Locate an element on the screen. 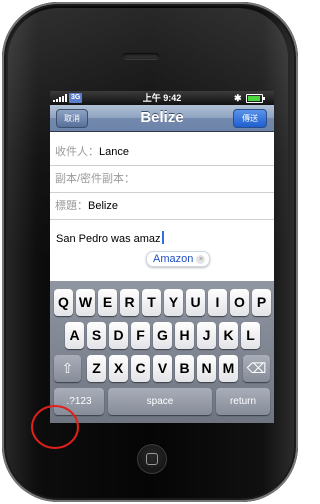  key-e: E is located at coordinates (107, 302).